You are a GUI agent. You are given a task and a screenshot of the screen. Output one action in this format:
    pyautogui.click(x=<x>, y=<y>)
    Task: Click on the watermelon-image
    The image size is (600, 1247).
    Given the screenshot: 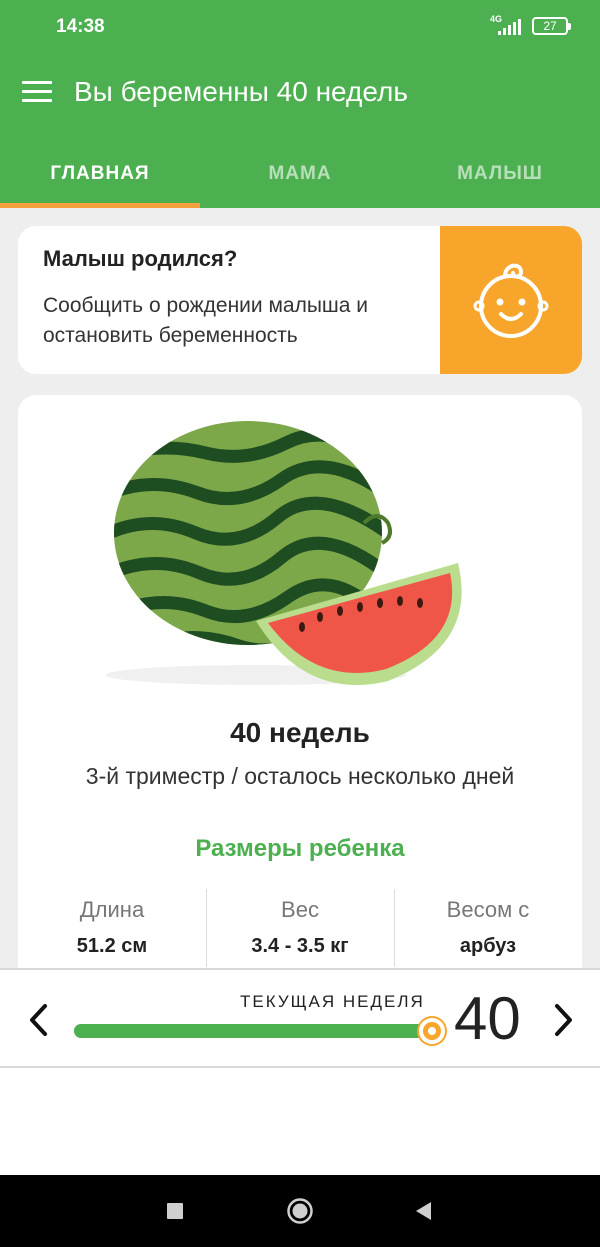 What is the action you would take?
    pyautogui.click(x=284, y=553)
    